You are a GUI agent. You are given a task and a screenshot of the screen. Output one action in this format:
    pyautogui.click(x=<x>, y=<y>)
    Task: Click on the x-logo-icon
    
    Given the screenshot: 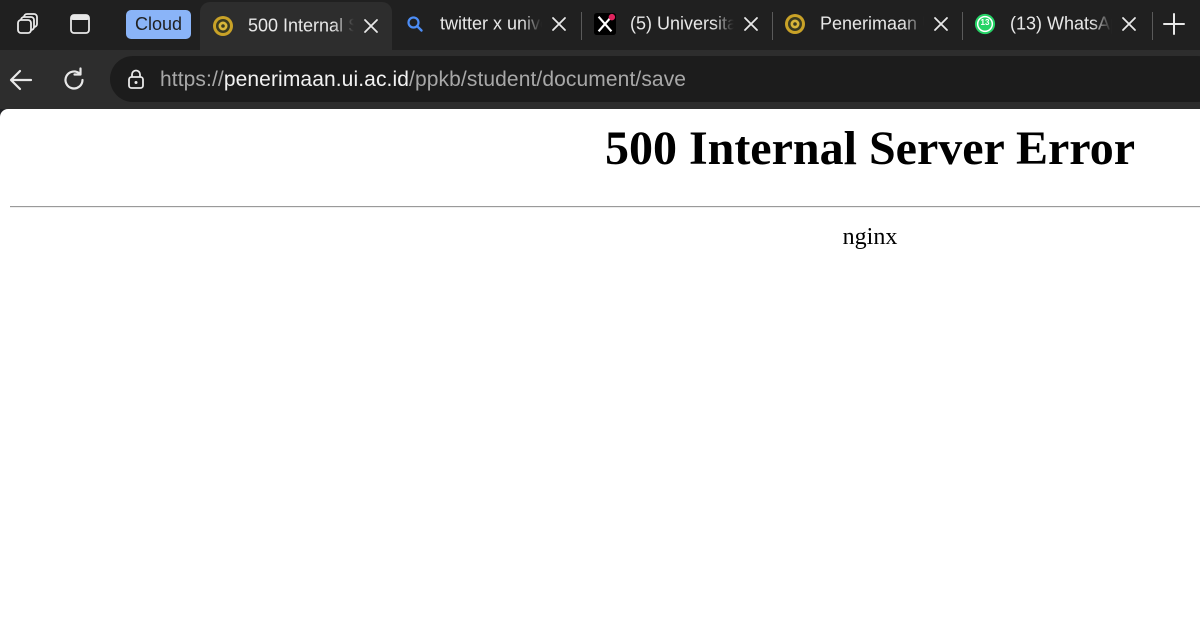 What is the action you would take?
    pyautogui.click(x=605, y=24)
    